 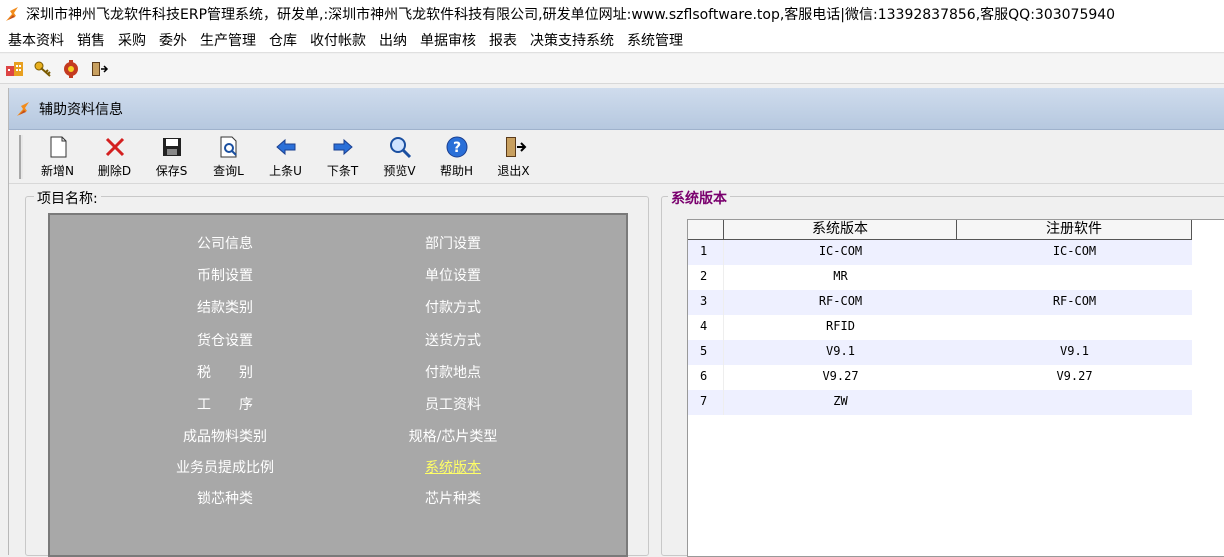 What do you see at coordinates (286, 147) in the screenshot?
I see `arrow-left-icon` at bounding box center [286, 147].